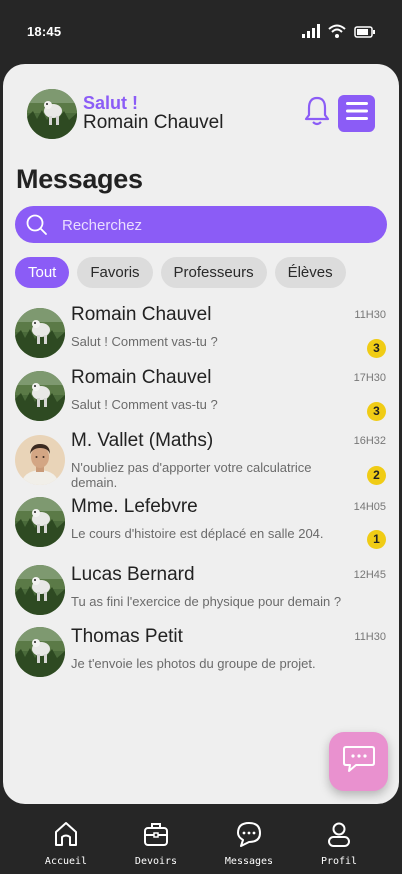  I want to click on nav-item-devoirs: Devoirs, so click(156, 842).